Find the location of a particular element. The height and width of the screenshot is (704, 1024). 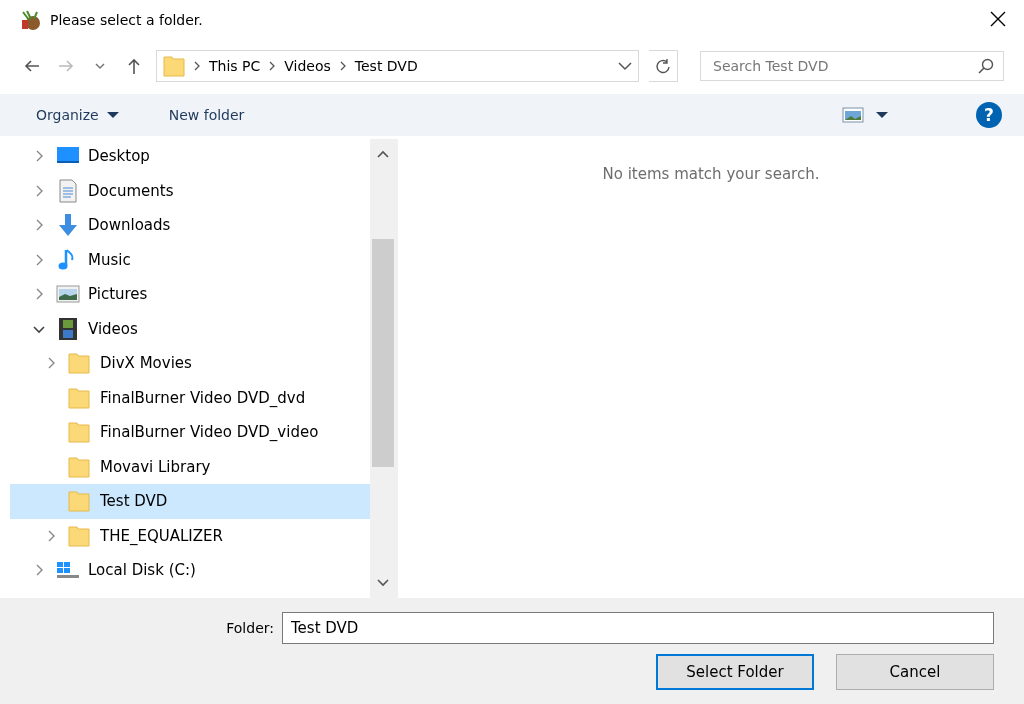

tree-item: Desktop is located at coordinates (190, 156).